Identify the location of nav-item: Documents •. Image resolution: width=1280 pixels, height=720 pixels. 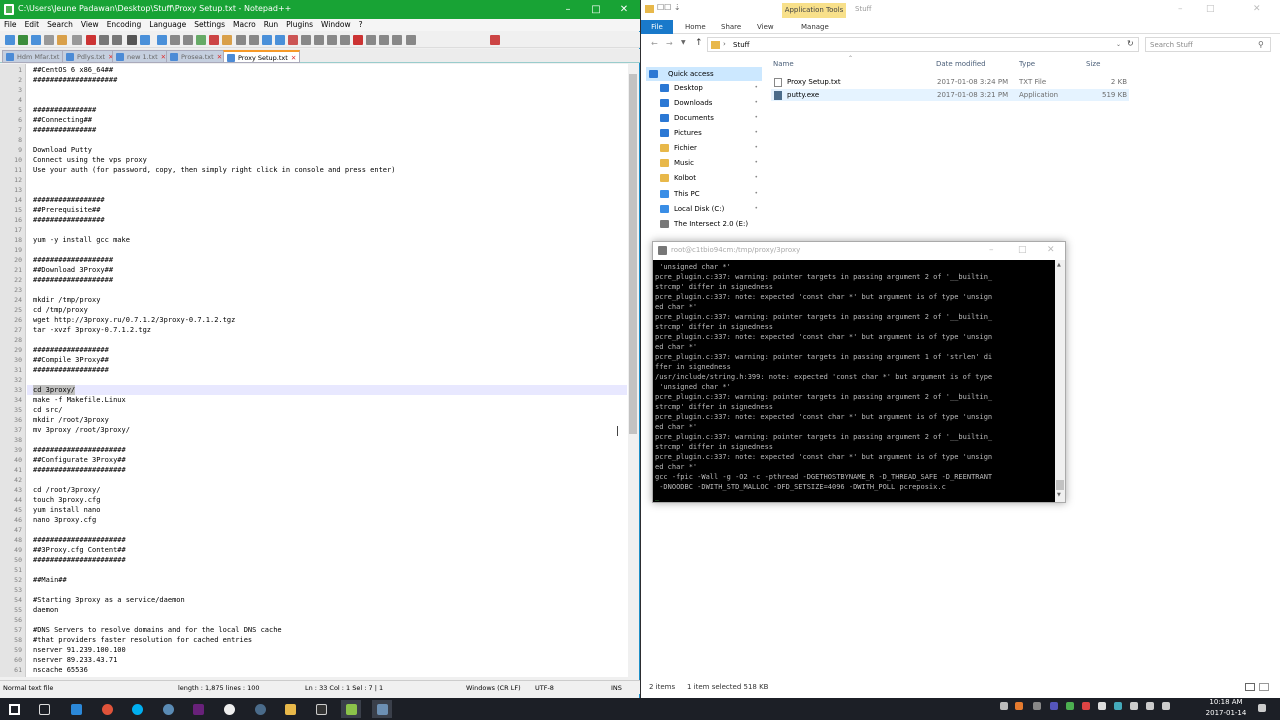
(704, 118).